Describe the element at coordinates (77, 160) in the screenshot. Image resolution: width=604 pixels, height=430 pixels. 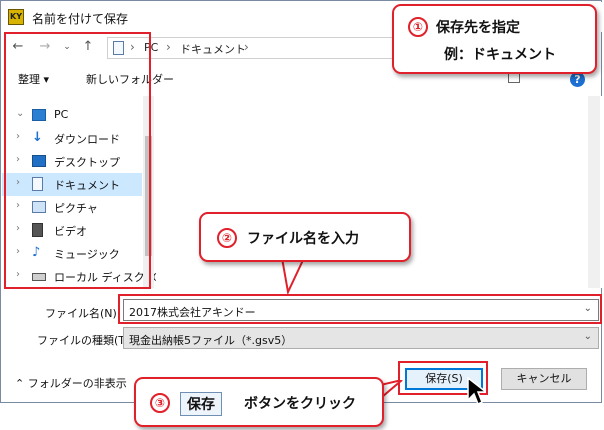
I see `nav-highlight-frame` at that location.